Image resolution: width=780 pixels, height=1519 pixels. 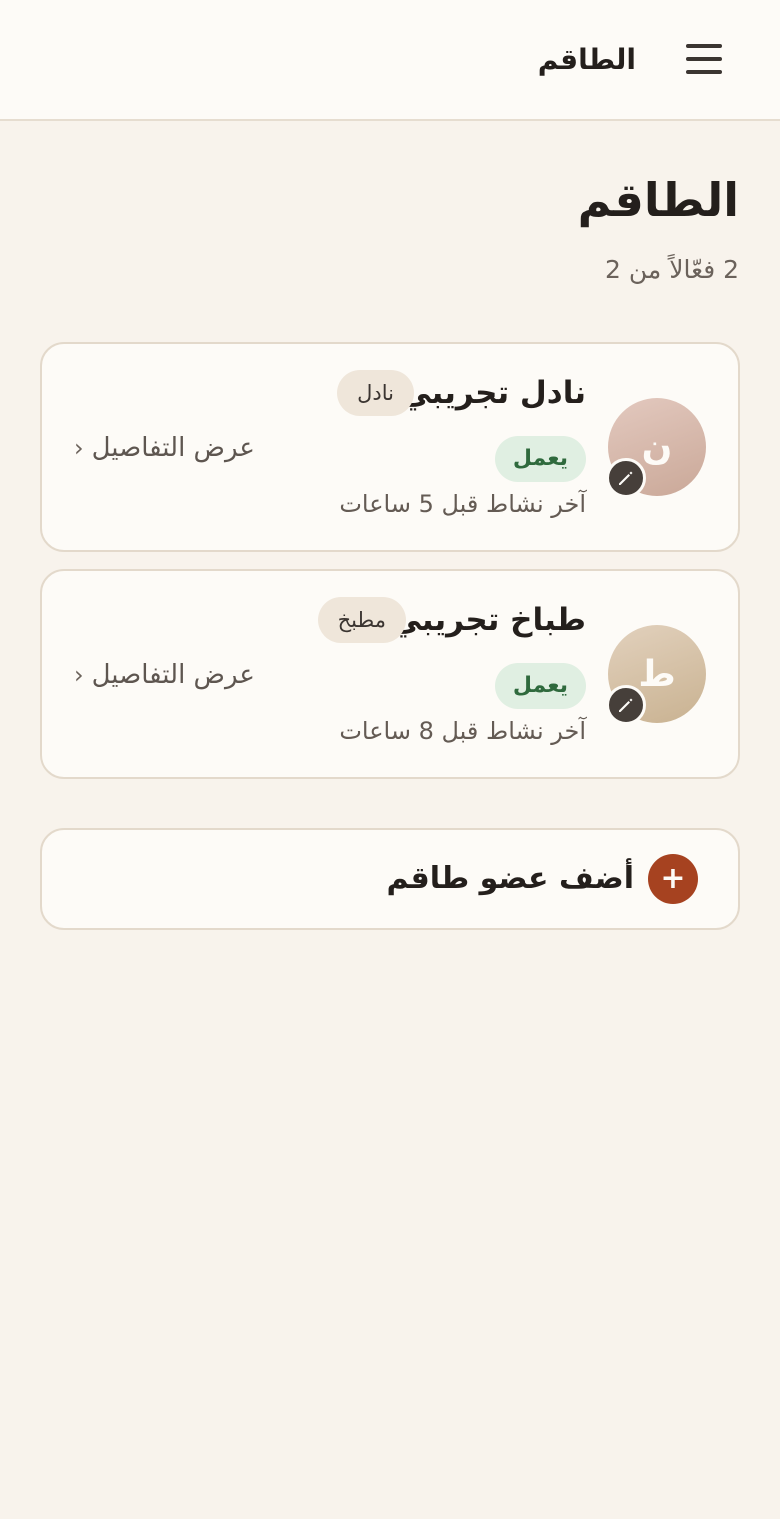 What do you see at coordinates (657, 447) in the screenshot?
I see `avatar-initial: ن` at bounding box center [657, 447].